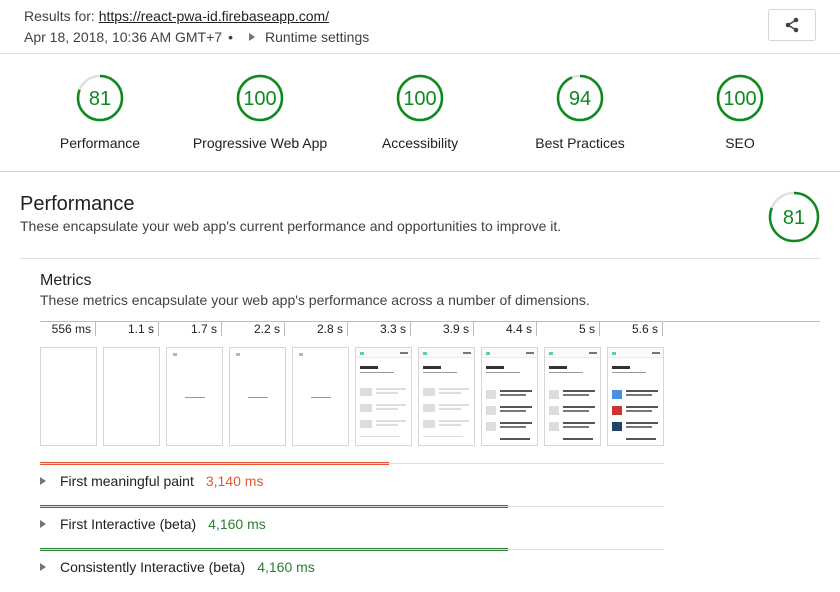  I want to click on timeline-tick: 2.8 s, so click(320, 329).